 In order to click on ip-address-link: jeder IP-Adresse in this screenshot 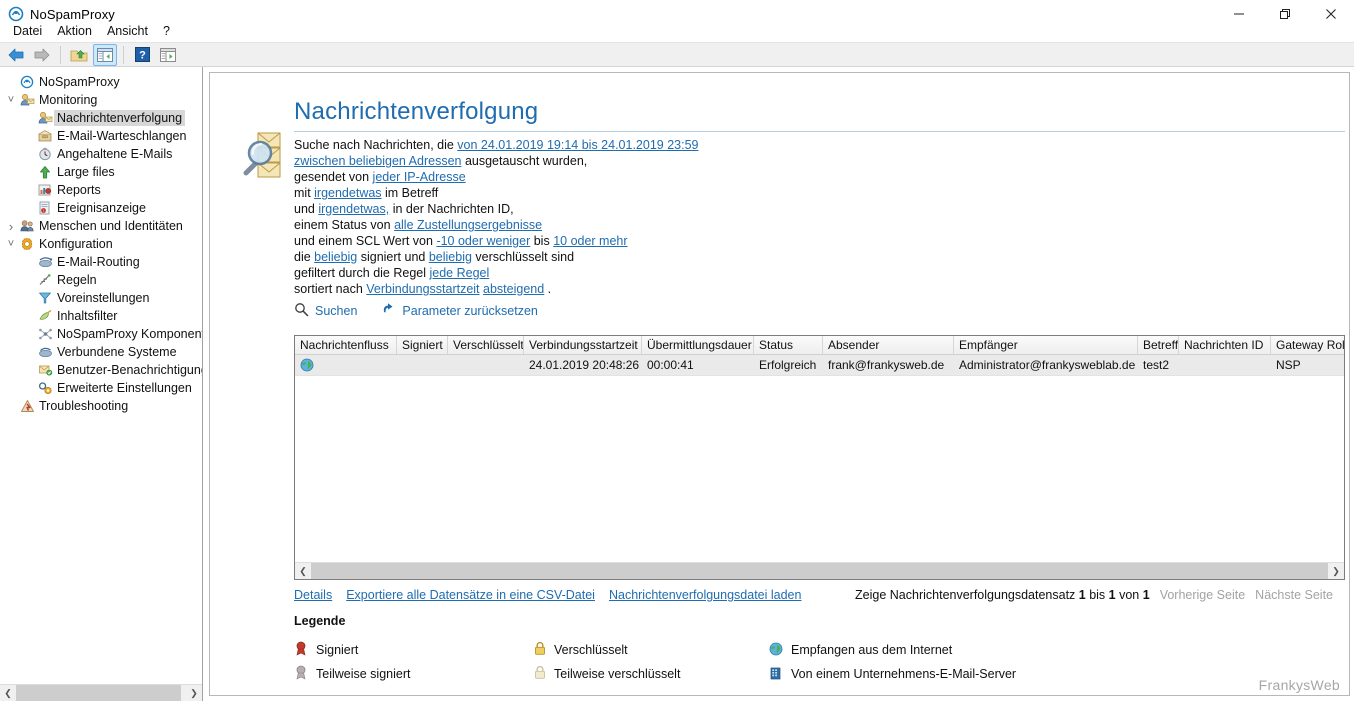, I will do `click(419, 177)`.